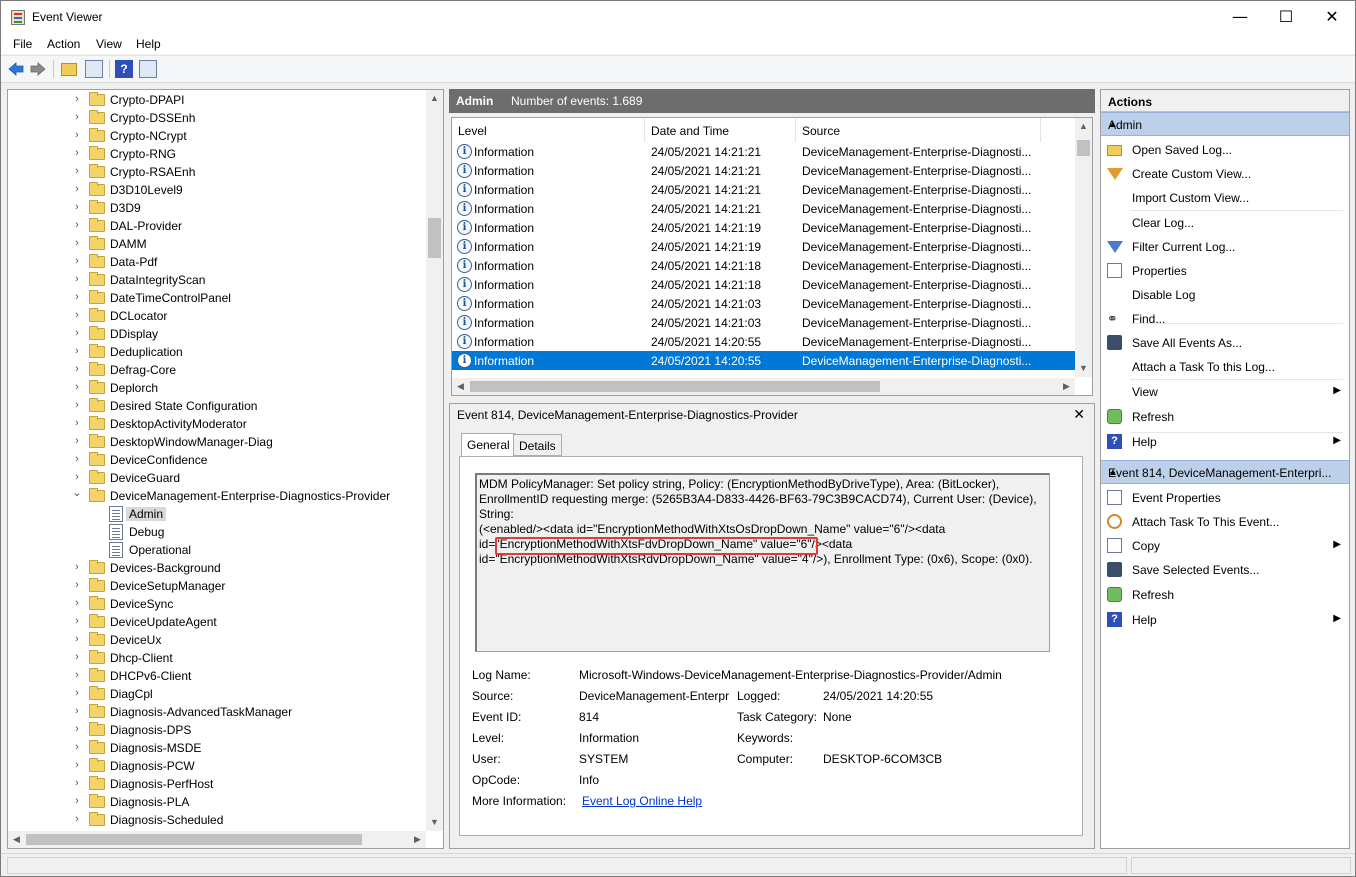 This screenshot has width=1356, height=877. Describe the element at coordinates (218, 622) in the screenshot. I see `tree-item: › DeviceUpdateAgent` at that location.